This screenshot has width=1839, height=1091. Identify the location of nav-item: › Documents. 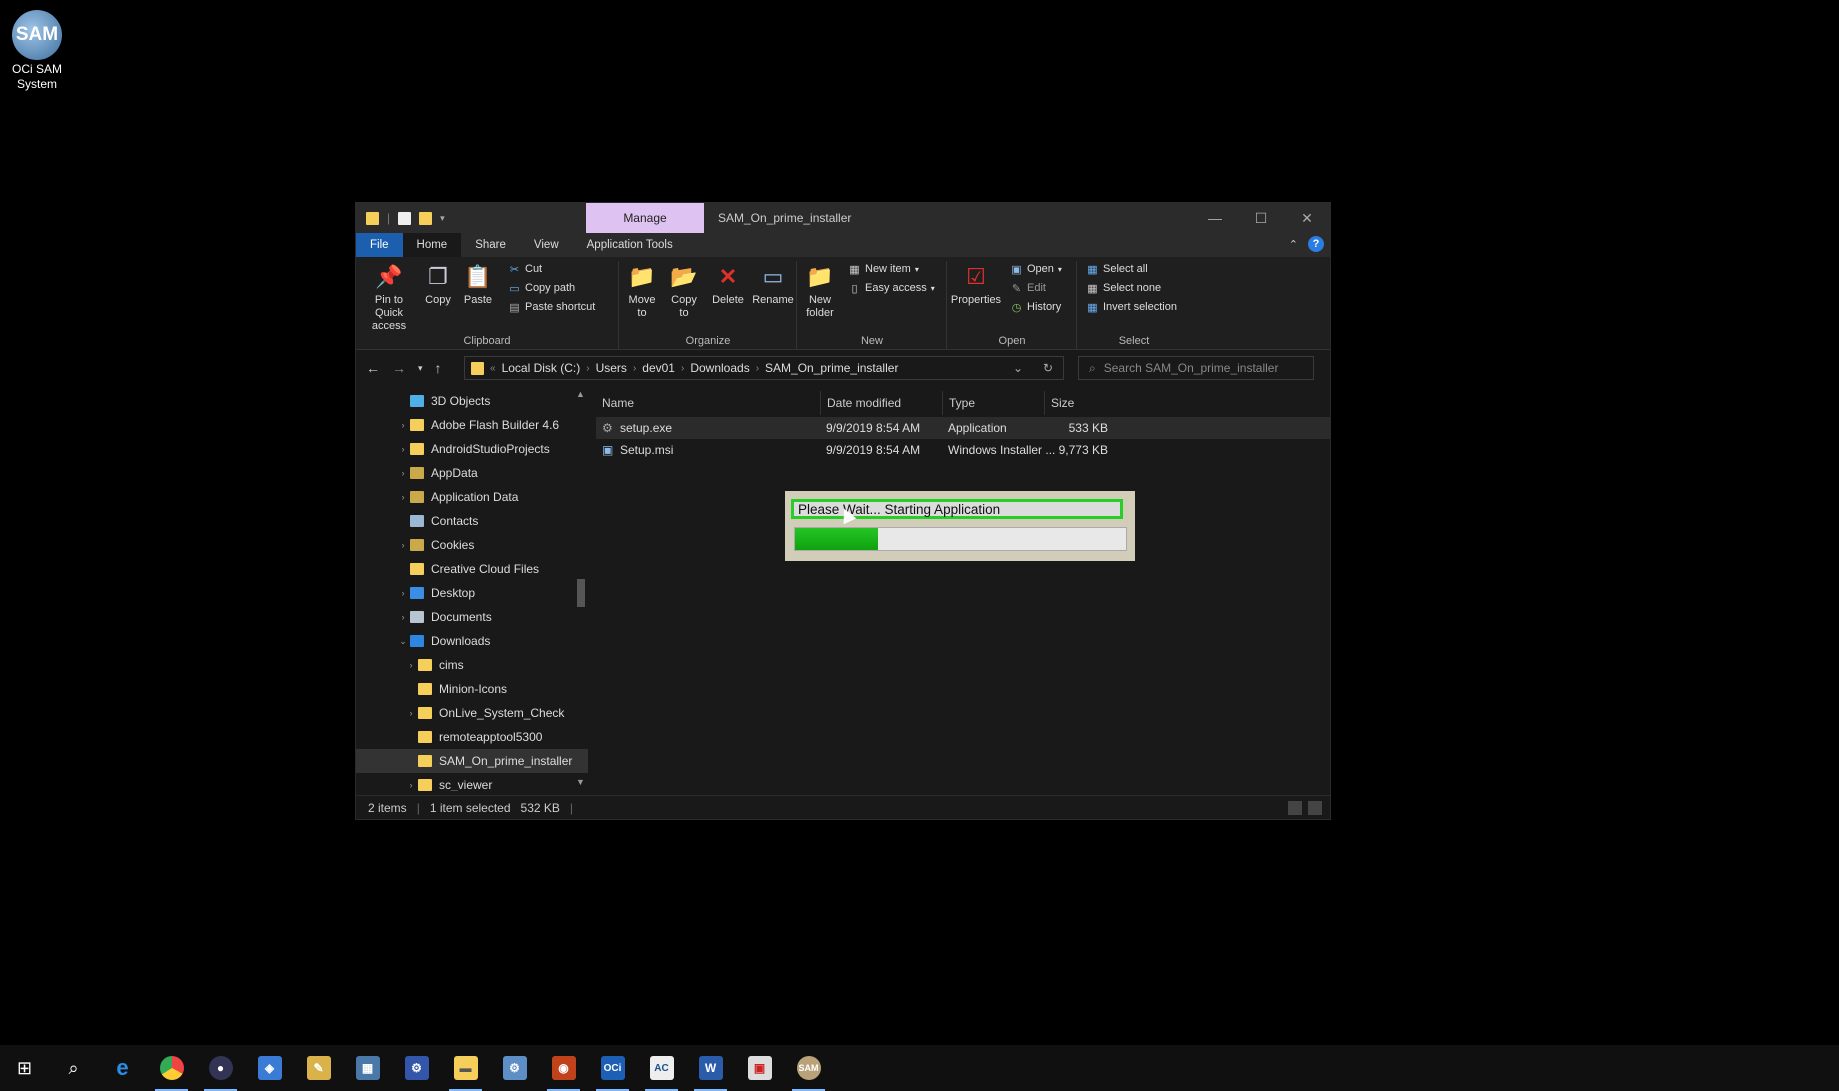
(472, 617).